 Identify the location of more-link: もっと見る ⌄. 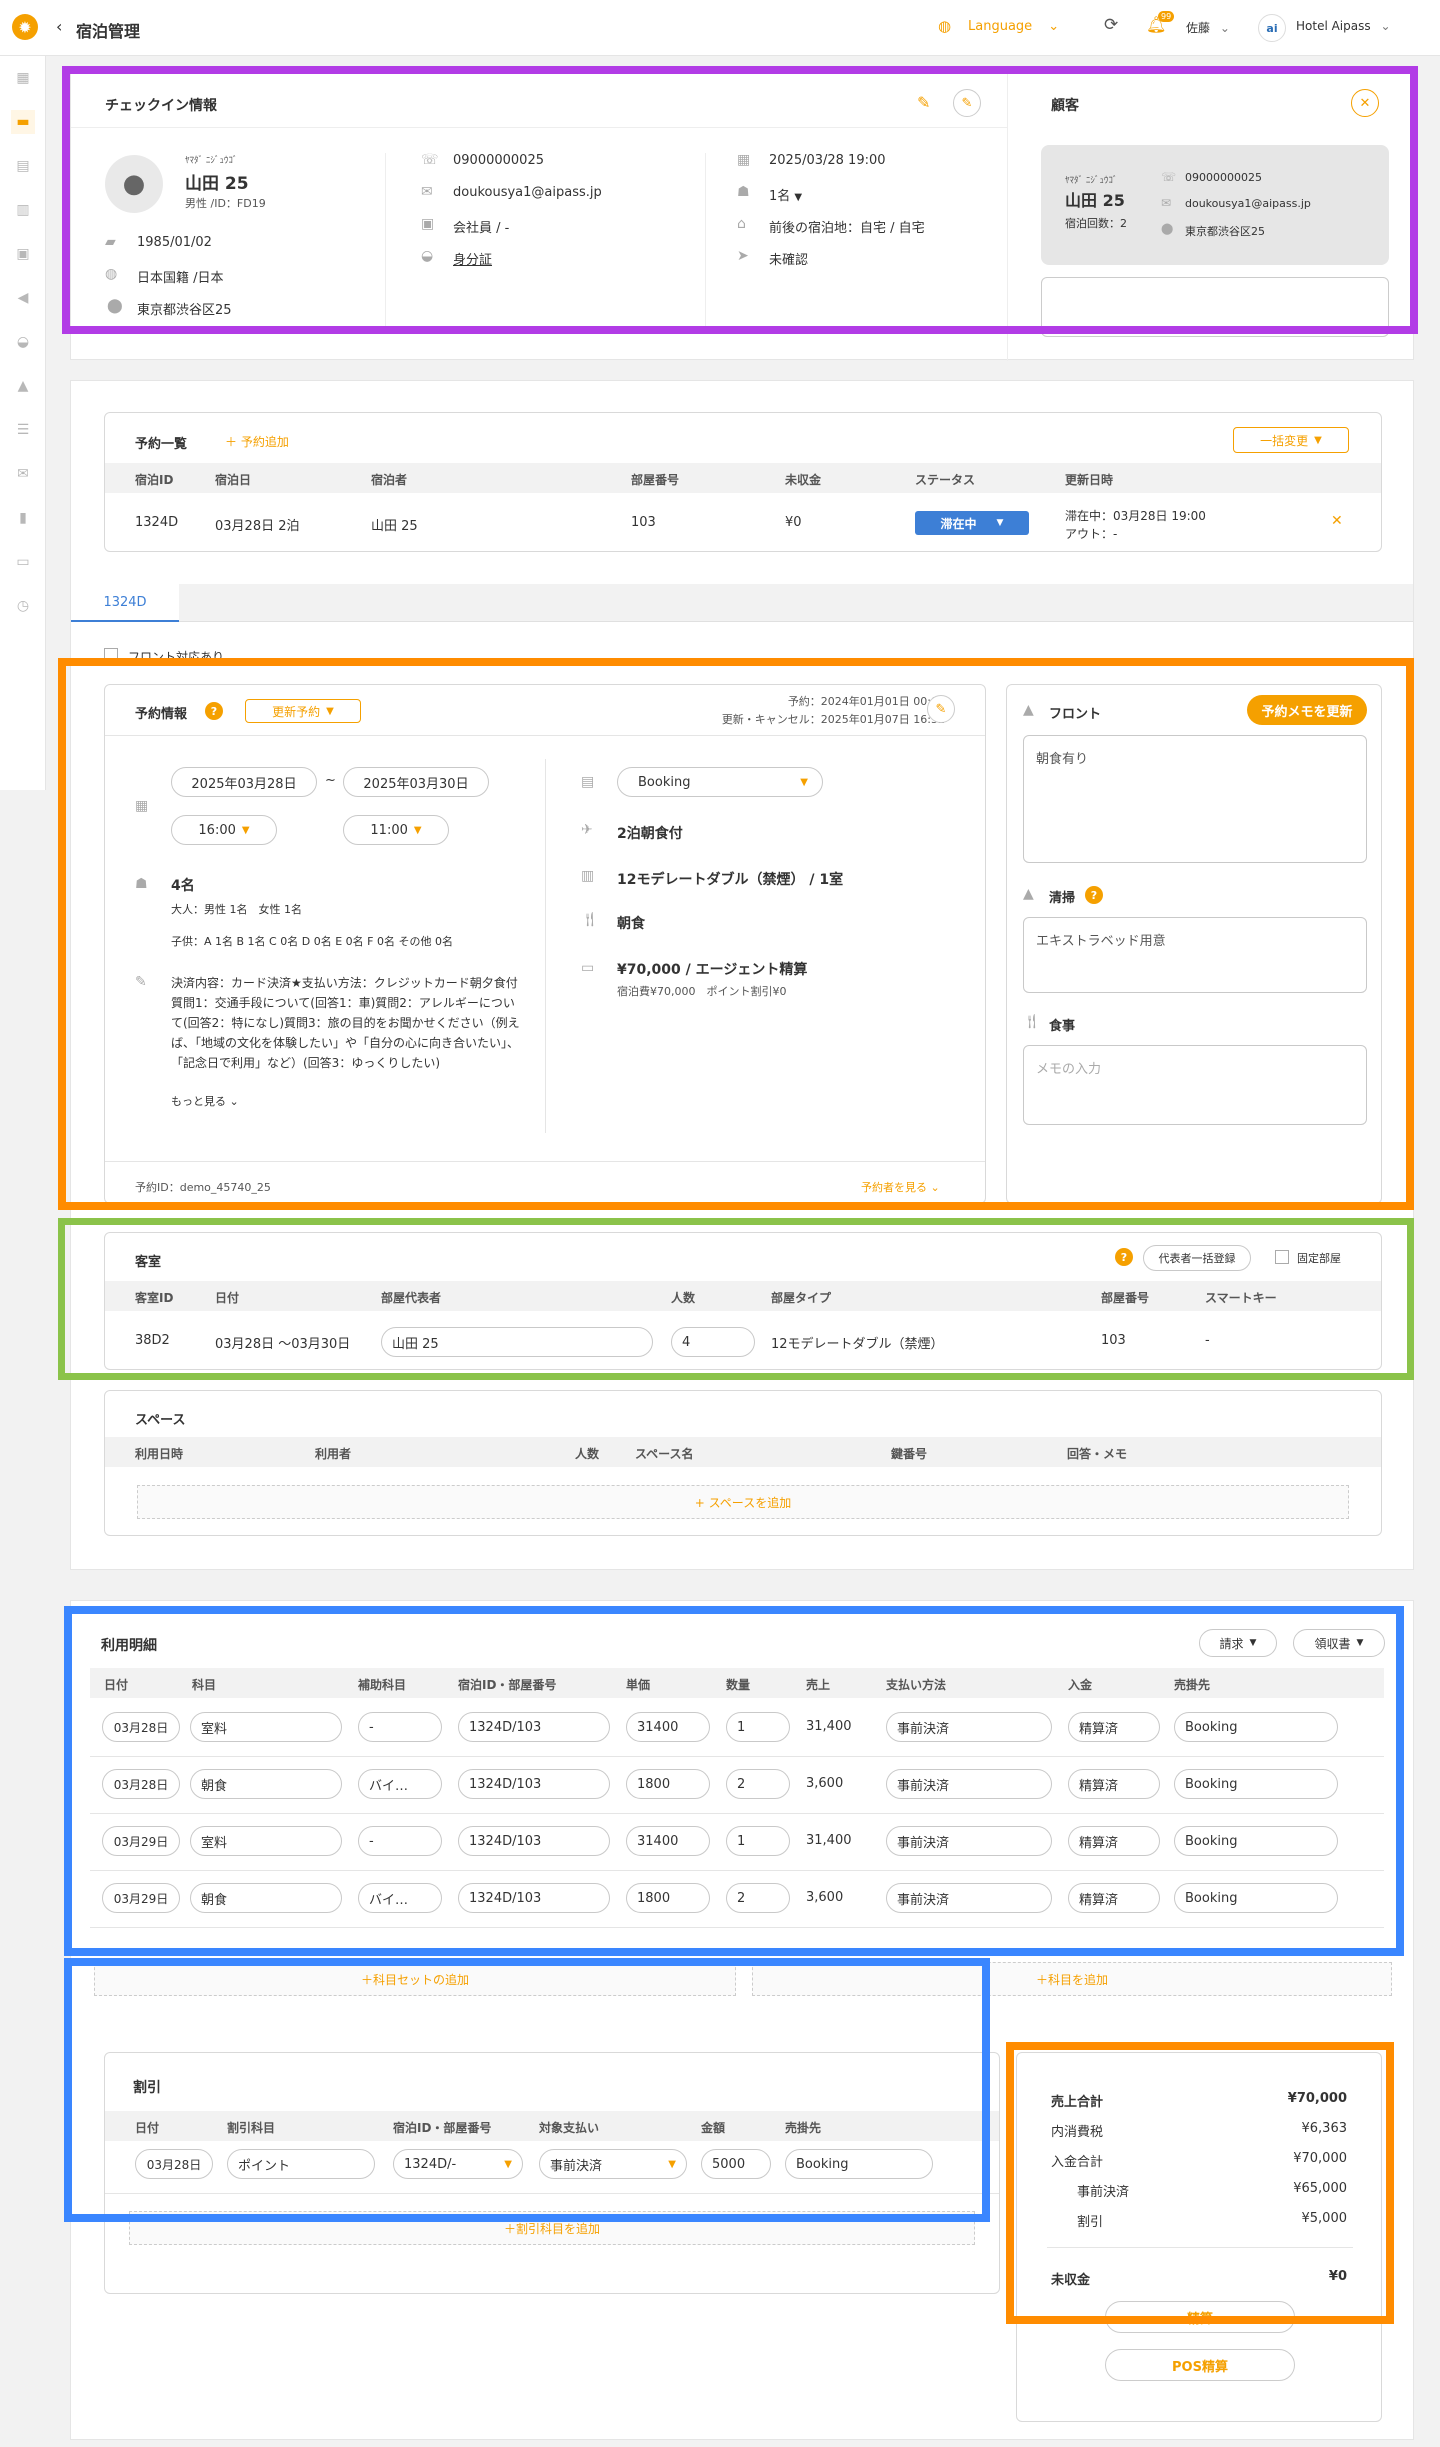
(205, 1101).